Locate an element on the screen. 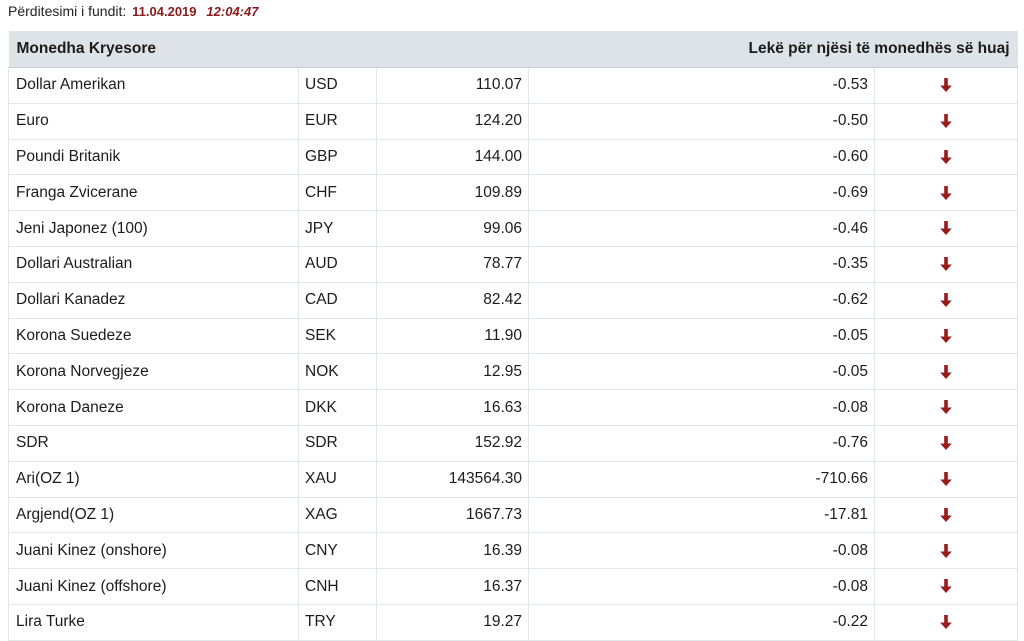 Image resolution: width=1024 pixels, height=641 pixels. currency-code-cell: SEK is located at coordinates (337, 336).